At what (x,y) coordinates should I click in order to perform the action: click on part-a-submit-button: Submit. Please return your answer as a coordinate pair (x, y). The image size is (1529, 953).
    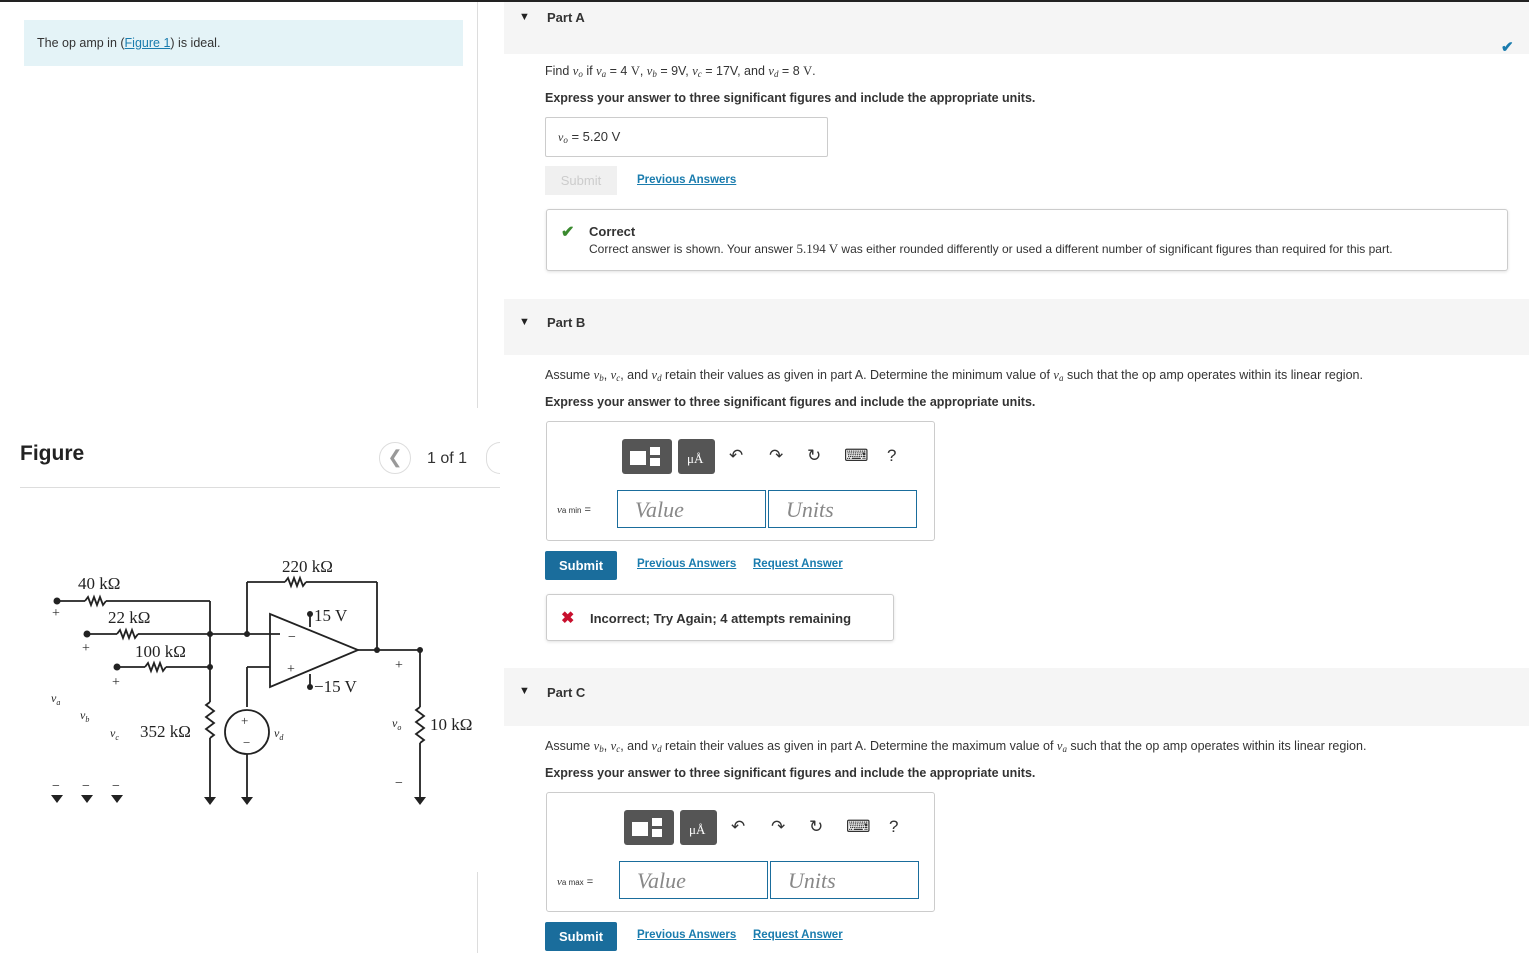
    Looking at the image, I should click on (581, 180).